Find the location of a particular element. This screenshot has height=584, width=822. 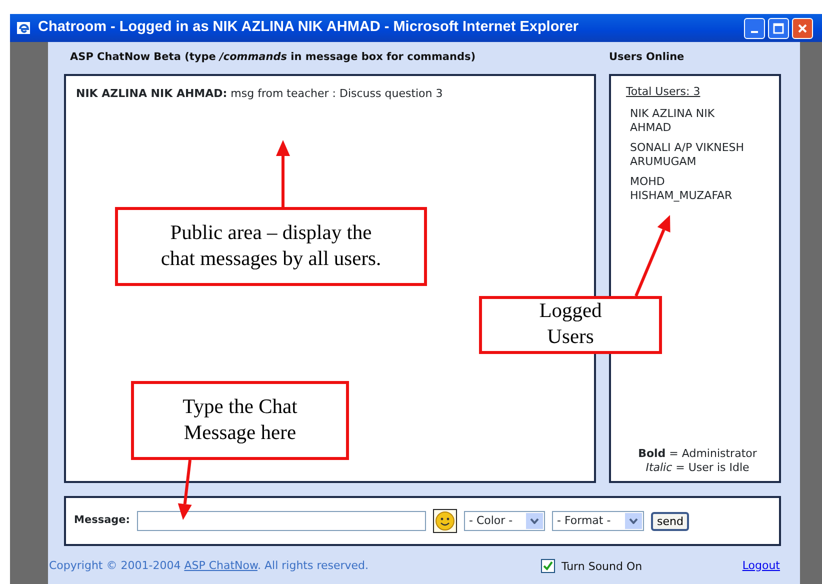

legend-text: Bold = Administrator is located at coordinates (697, 454).